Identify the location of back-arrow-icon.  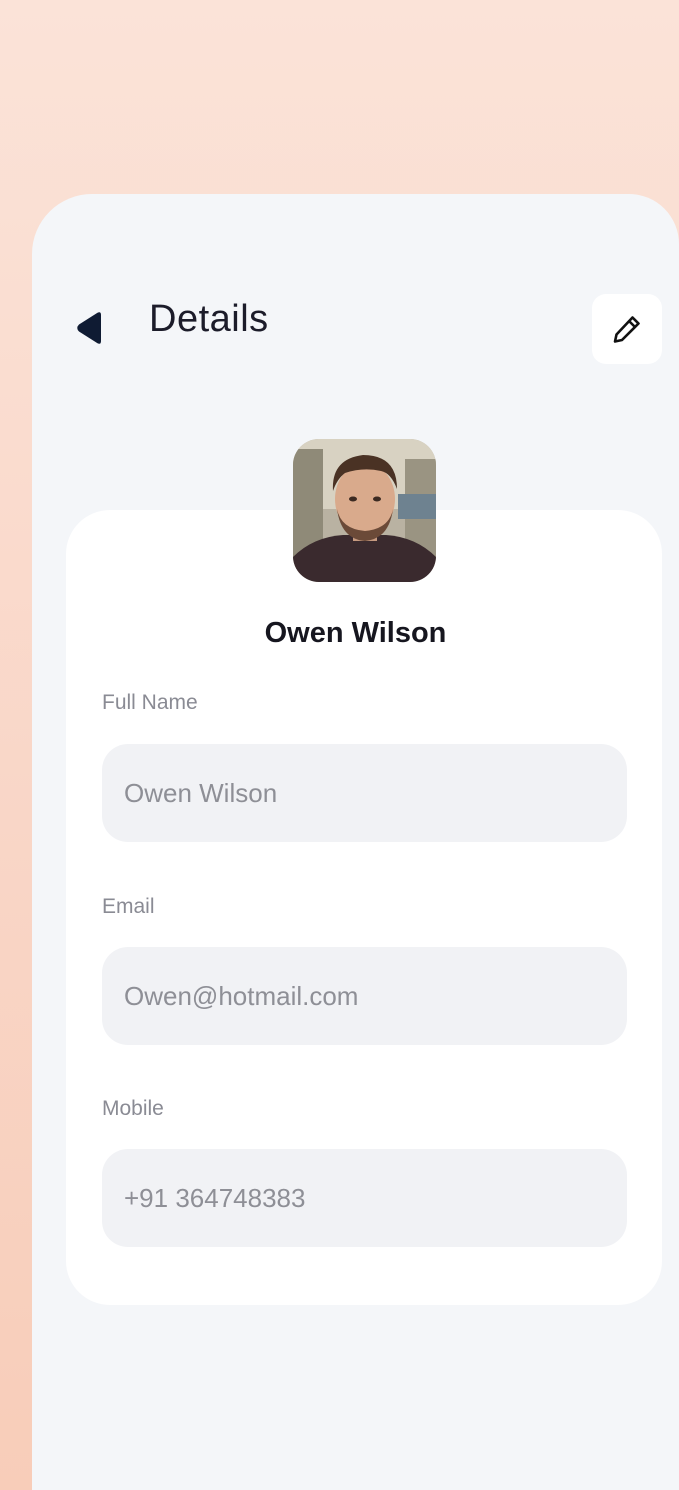
(89, 328).